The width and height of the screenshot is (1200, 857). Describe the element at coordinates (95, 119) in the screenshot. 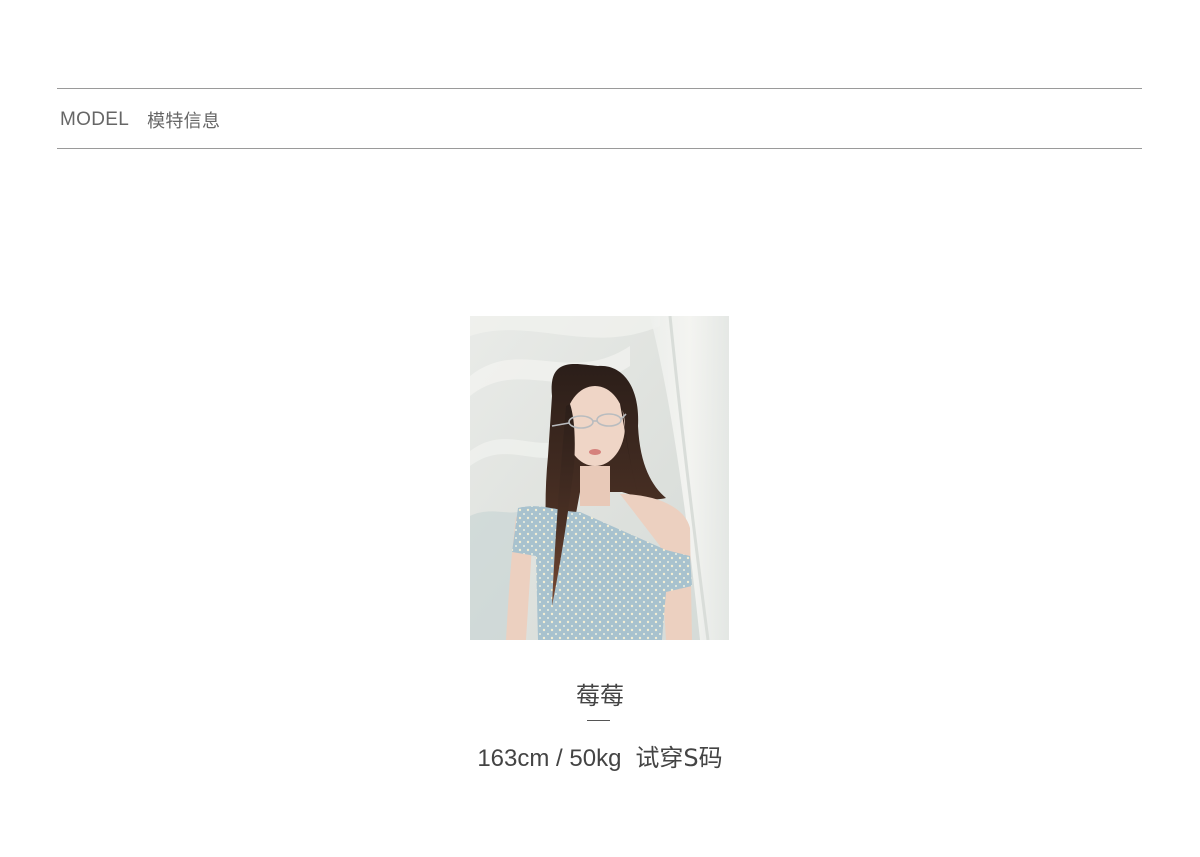

I see `section-title-en: MODEL` at that location.